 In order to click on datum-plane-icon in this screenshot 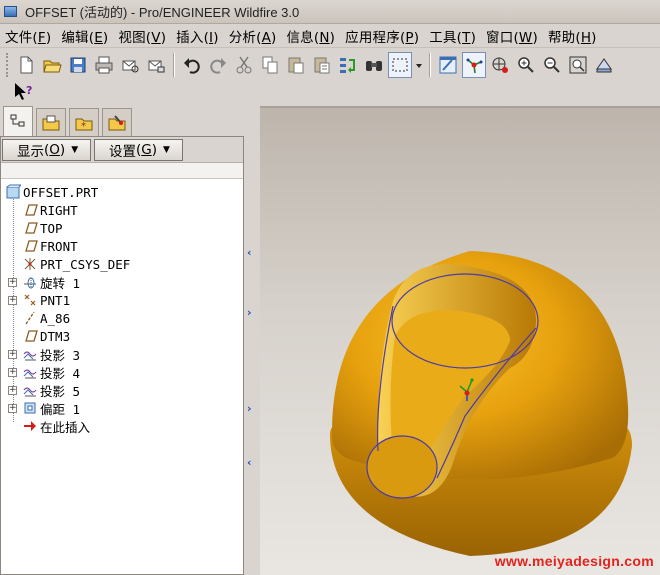, I will do `click(30, 228)`.